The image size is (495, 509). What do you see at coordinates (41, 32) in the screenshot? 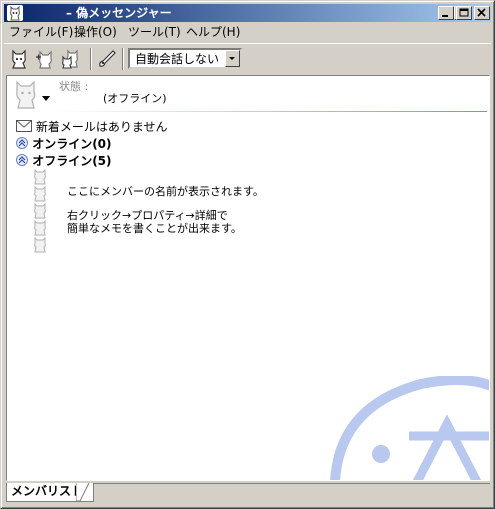
I see `menu-file: ファイル(F)` at bounding box center [41, 32].